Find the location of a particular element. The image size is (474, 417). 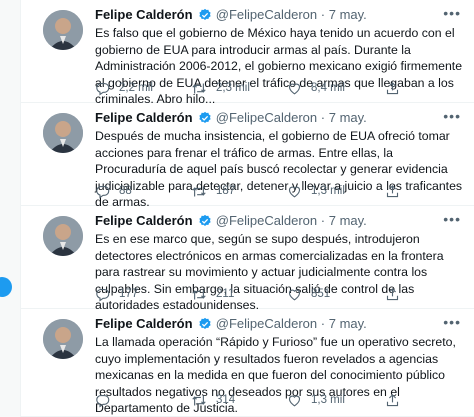

retweet-button: 187 is located at coordinates (213, 191).